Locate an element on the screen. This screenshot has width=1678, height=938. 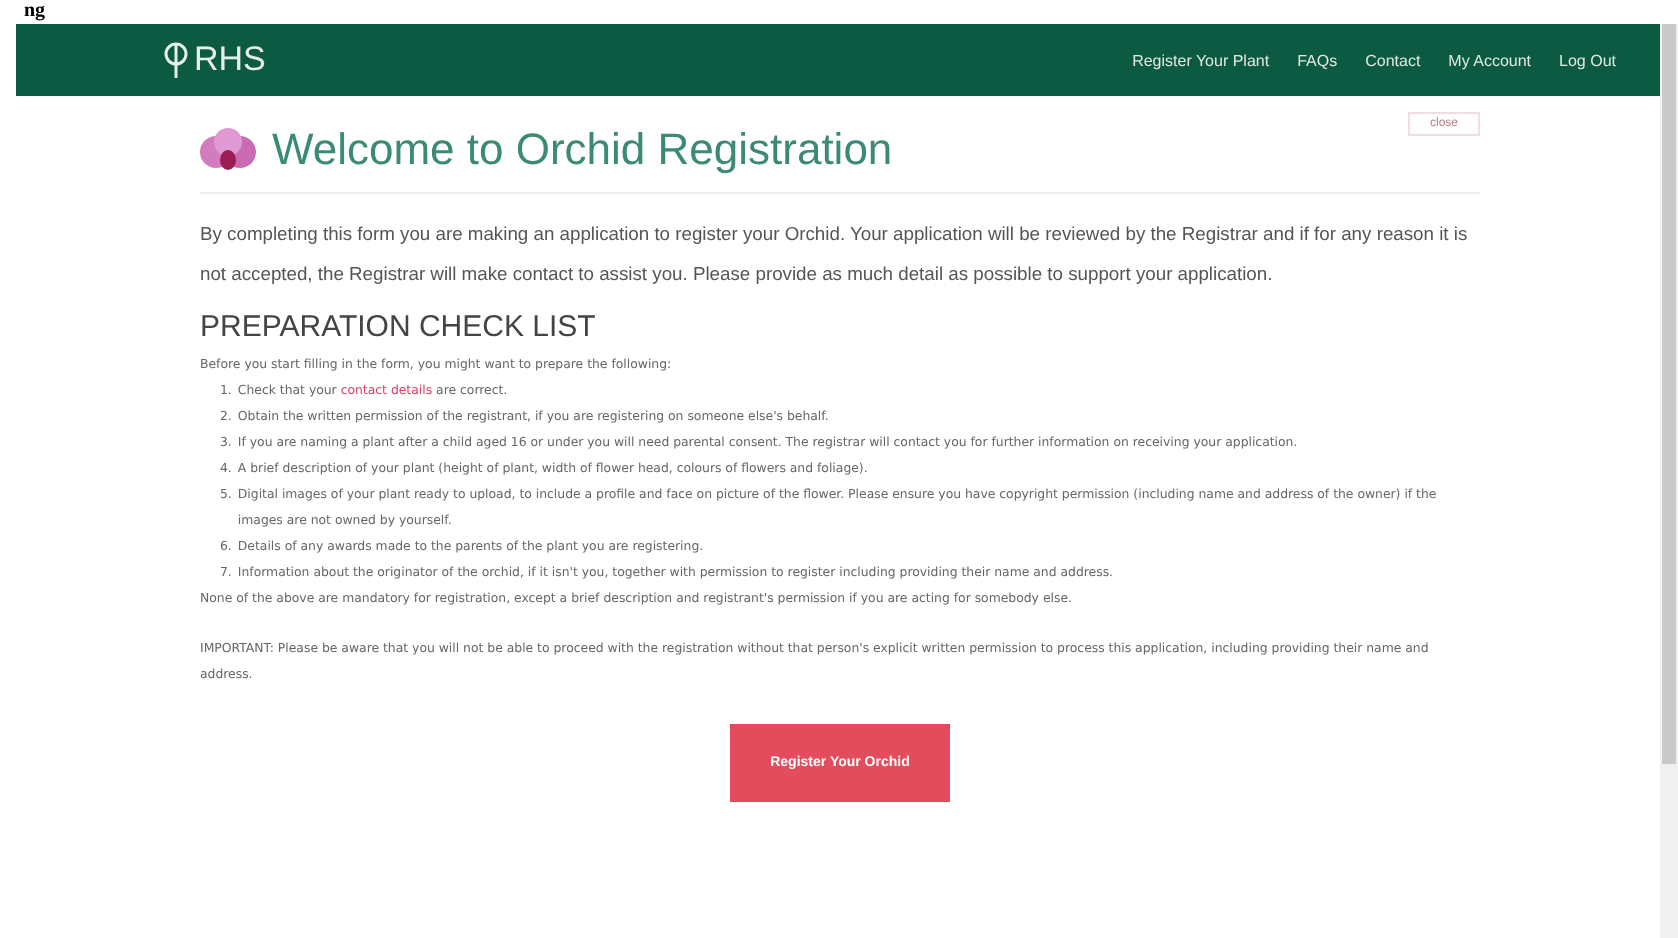
document-text-fragment: ng is located at coordinates (35, 12).